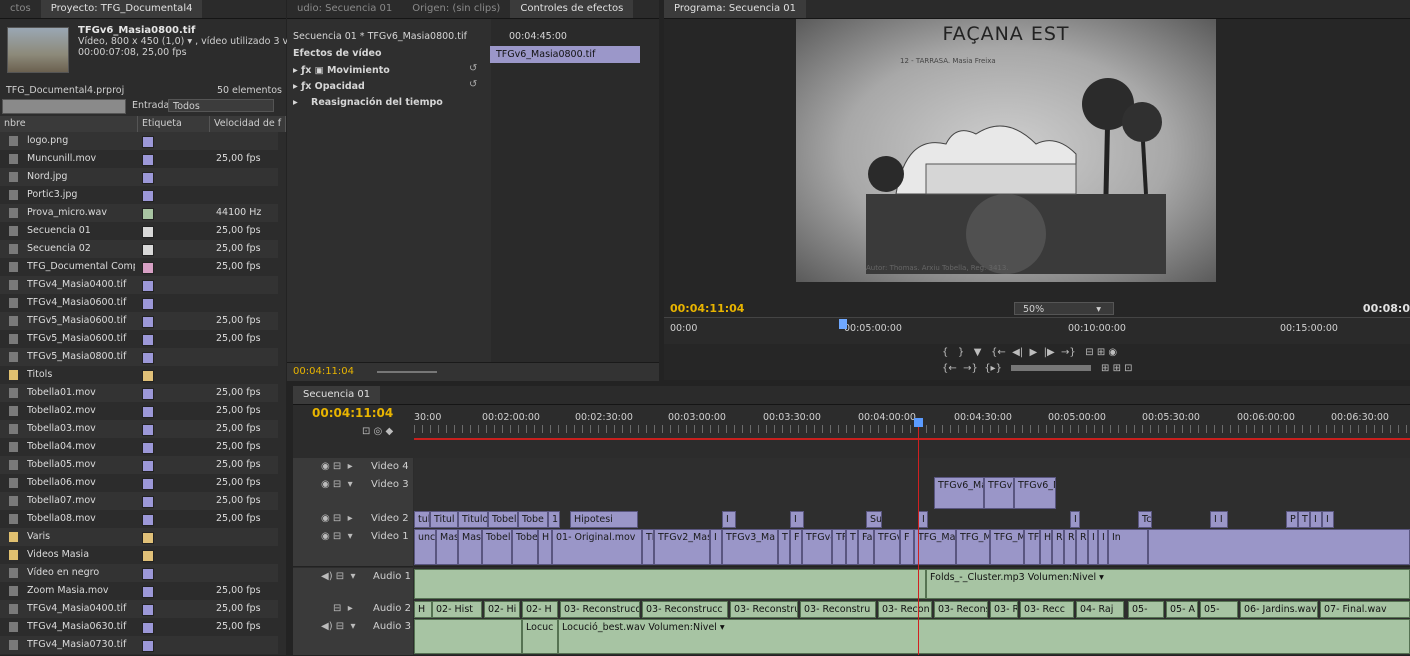  I want to click on video1-clip: R, so click(1082, 547).